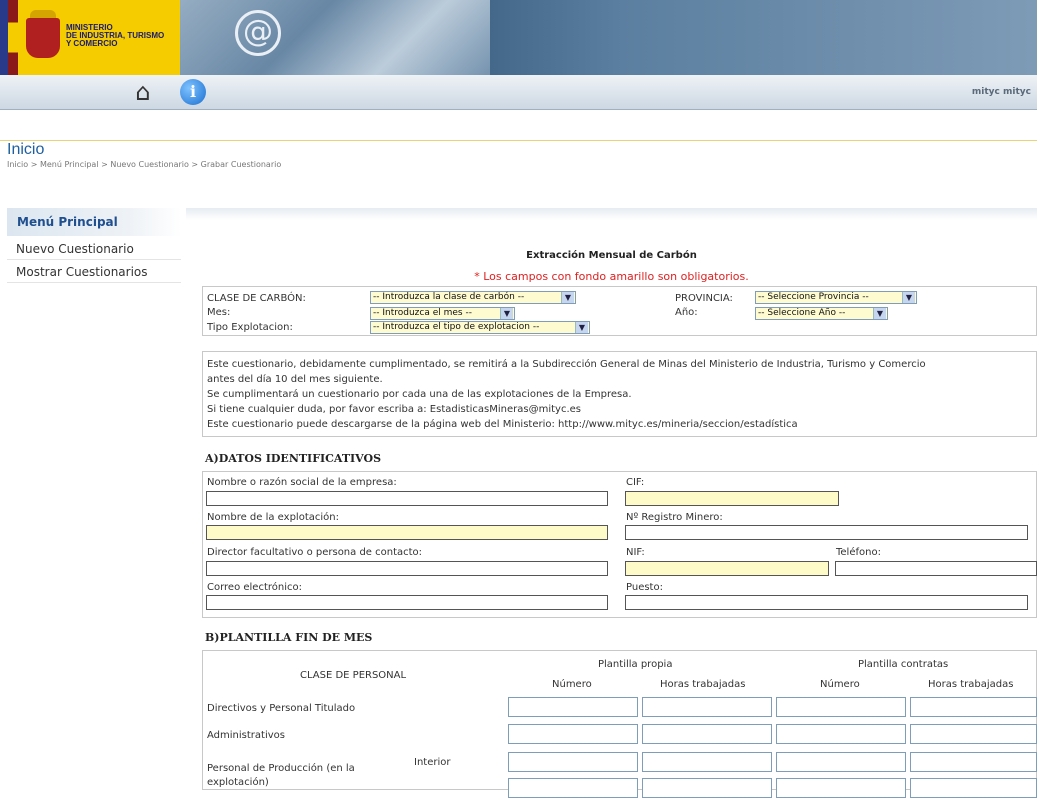 This screenshot has width=1037, height=798. I want to click on nombre-explotacion-label: Nombre de la explotación:, so click(273, 517).